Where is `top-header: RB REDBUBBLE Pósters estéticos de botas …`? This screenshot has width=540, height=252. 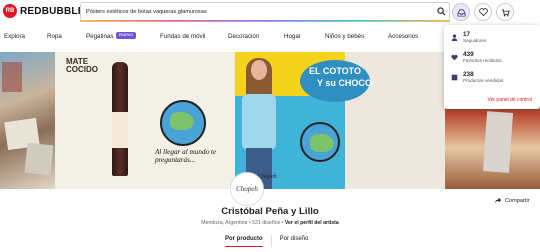 top-header: RB REDBUBBLE Pósters estéticos de botas … is located at coordinates (270, 12).